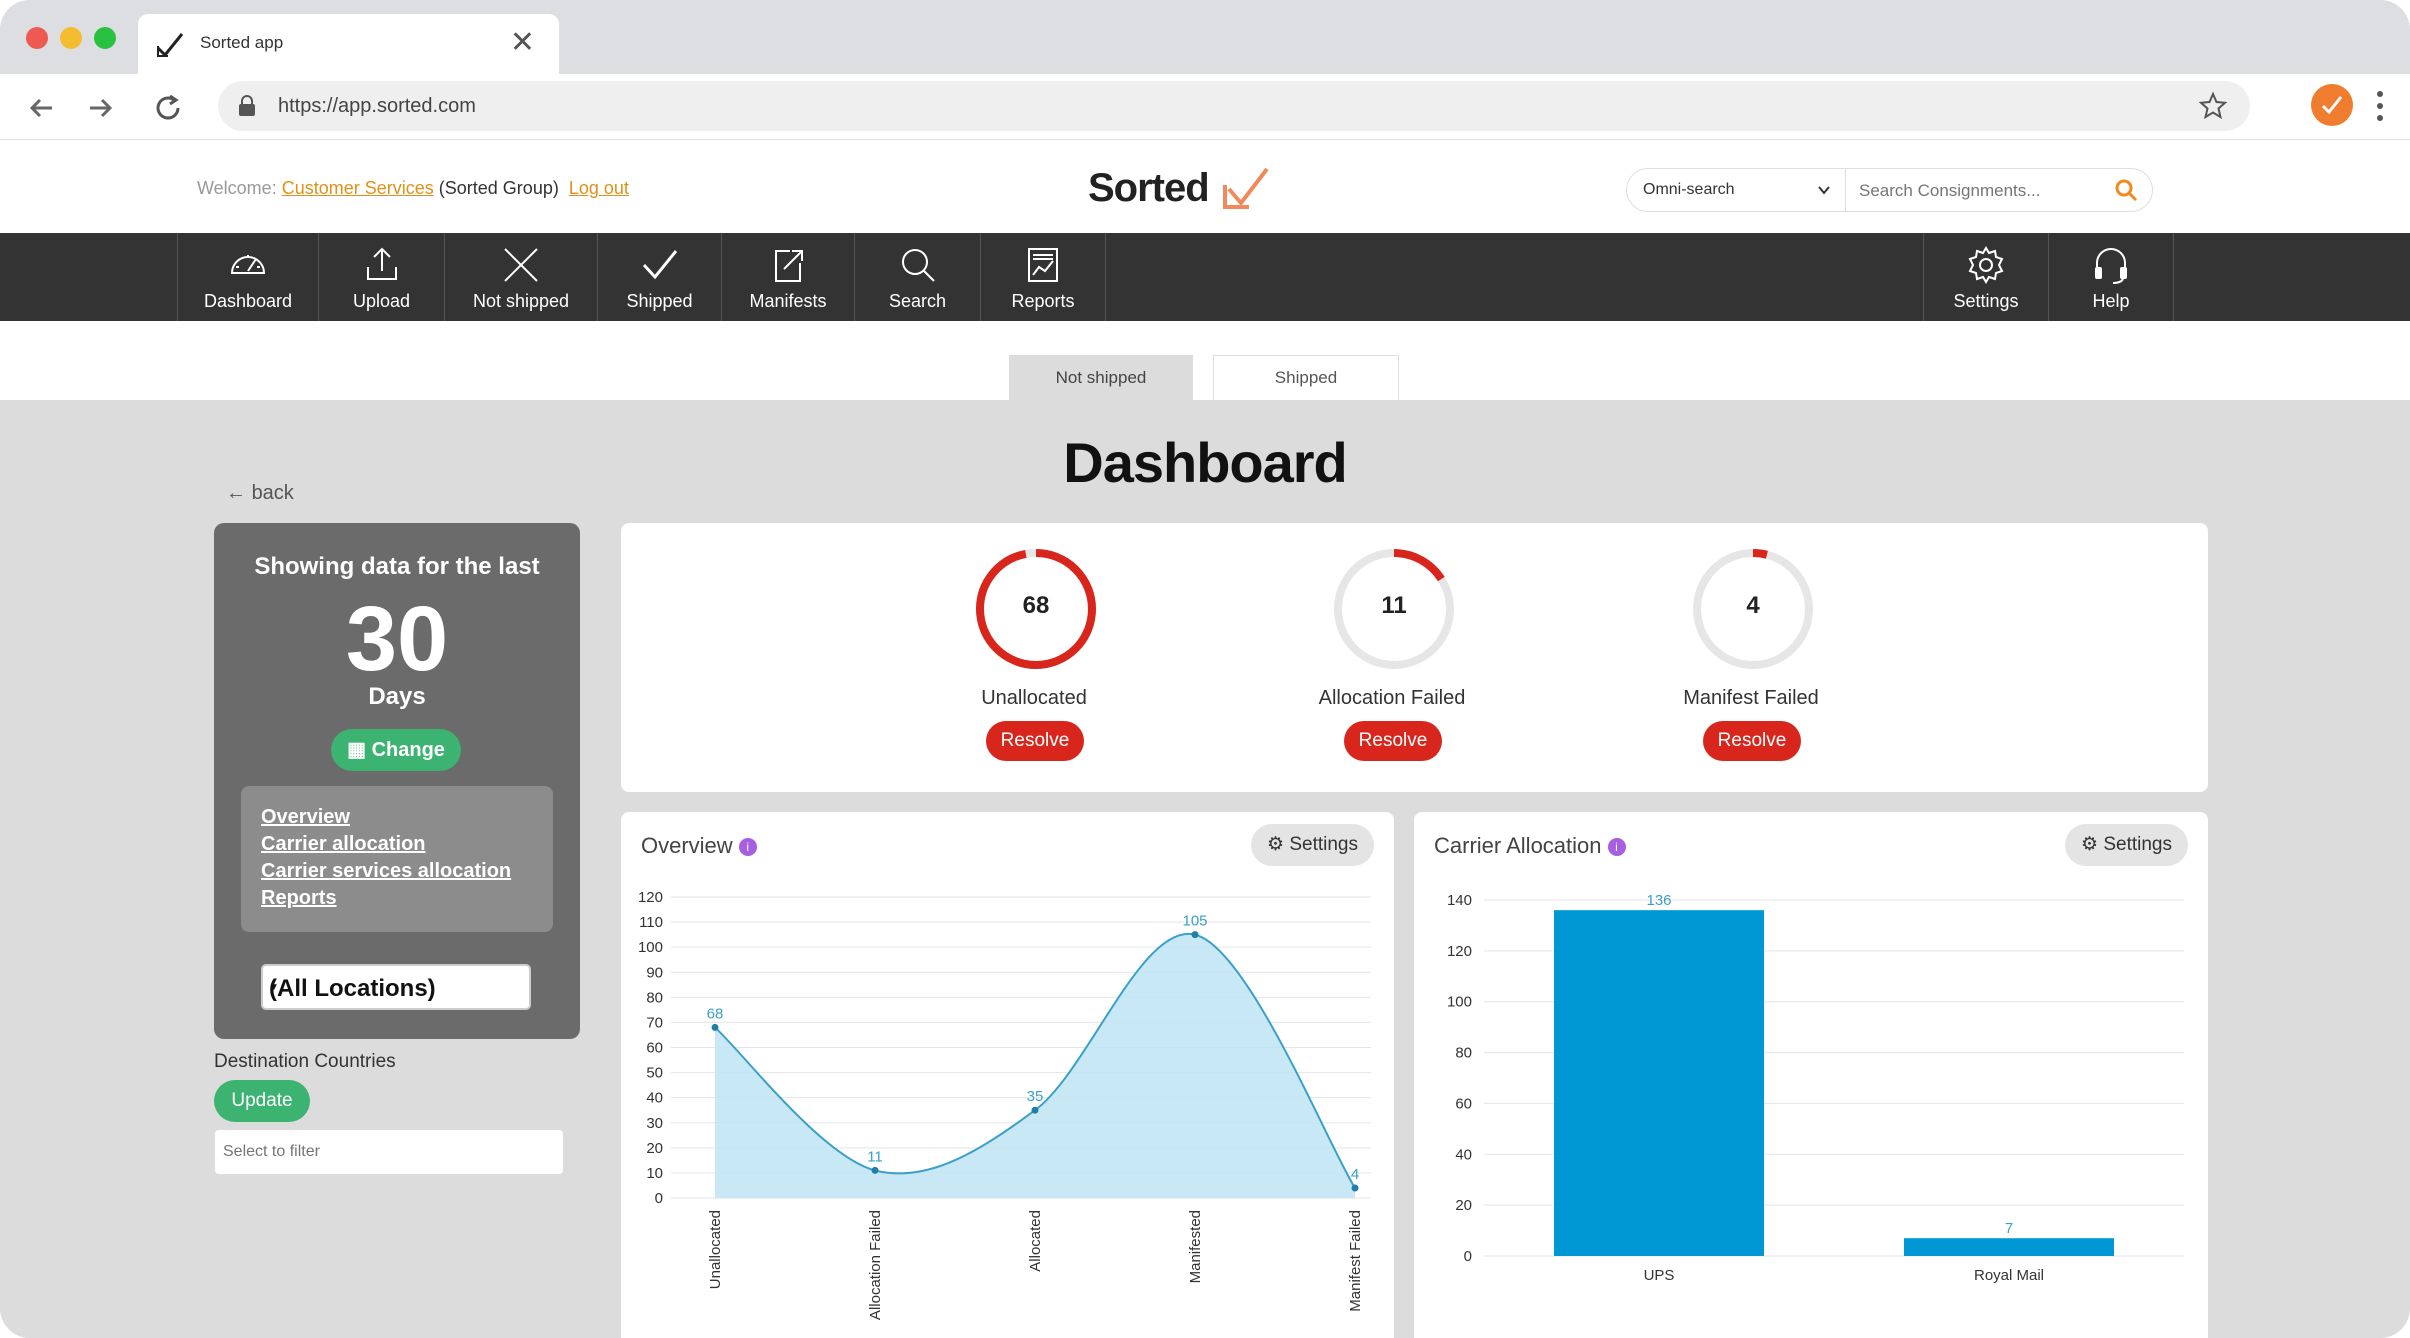  Describe the element at coordinates (788, 301) in the screenshot. I see `nav-label: Manifests` at that location.